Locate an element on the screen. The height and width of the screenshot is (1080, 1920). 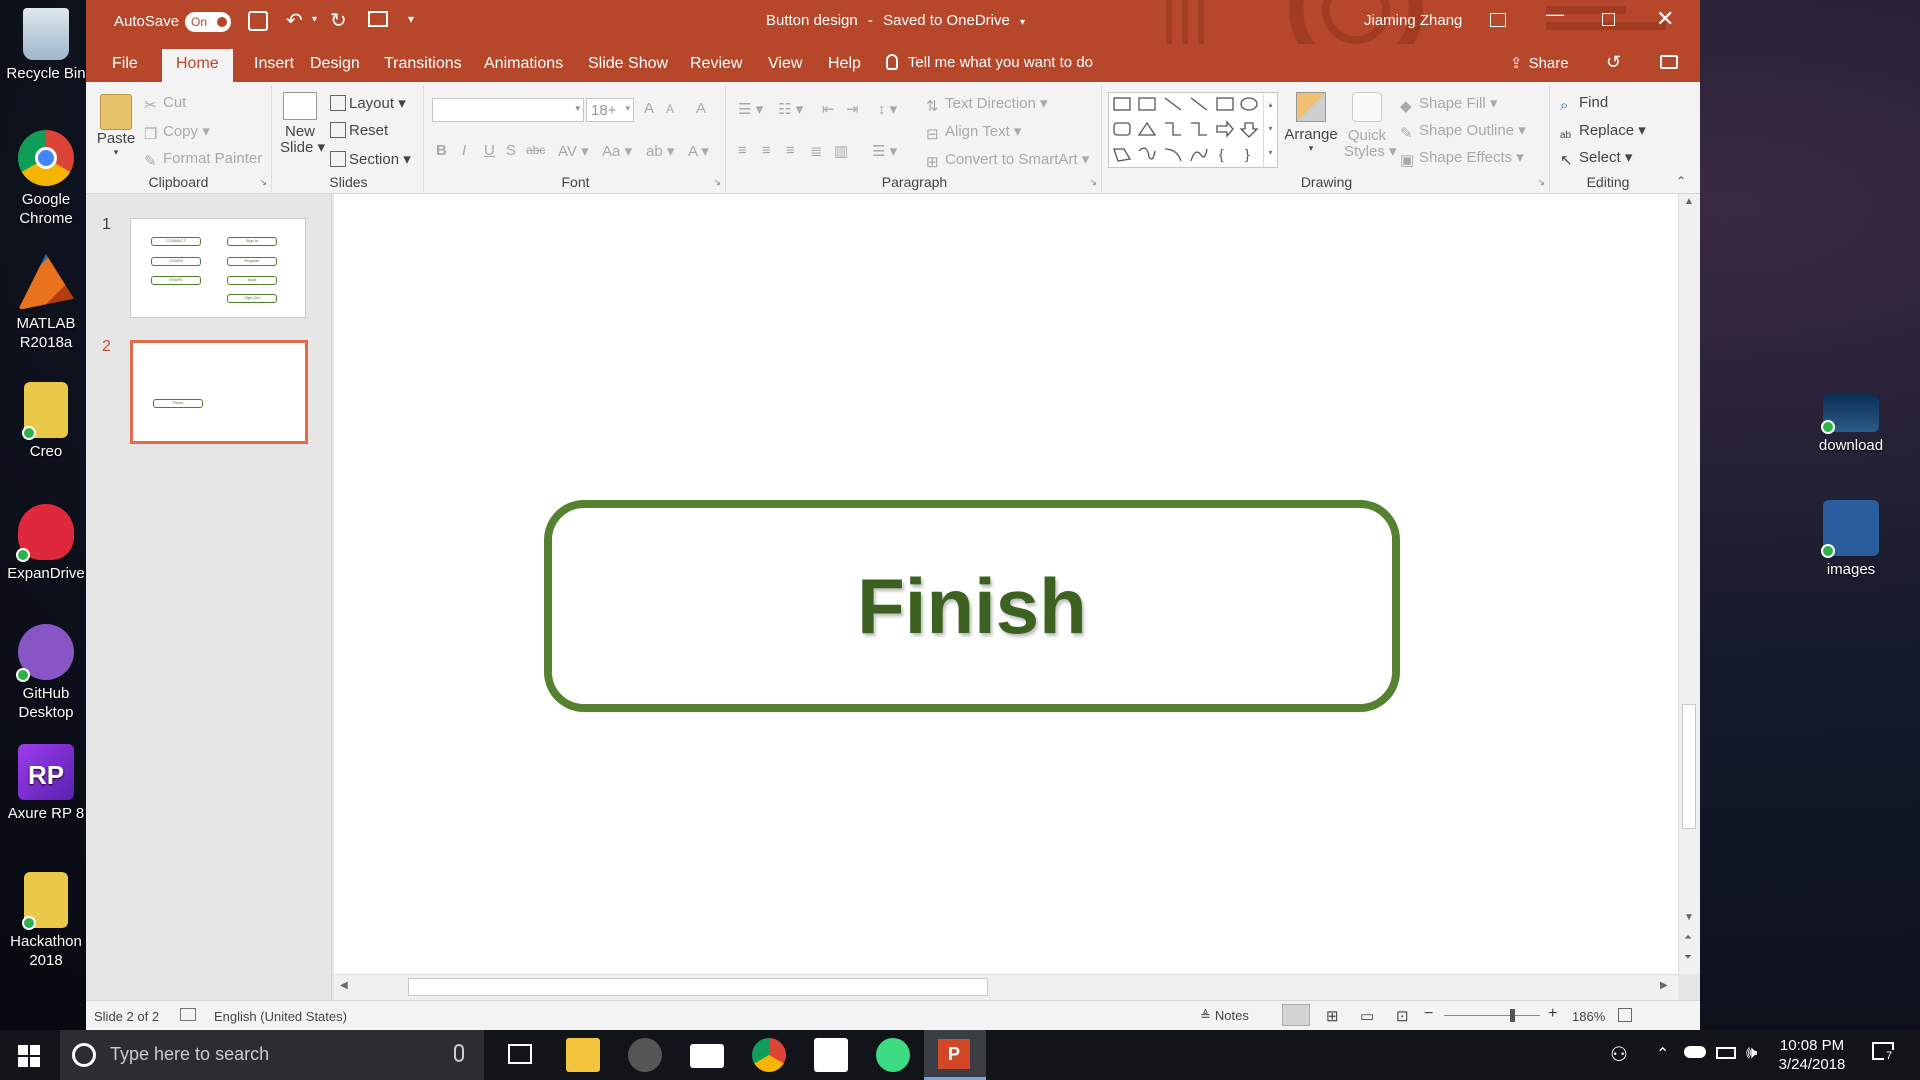
onedrive-icon is located at coordinates (1695, 1052).